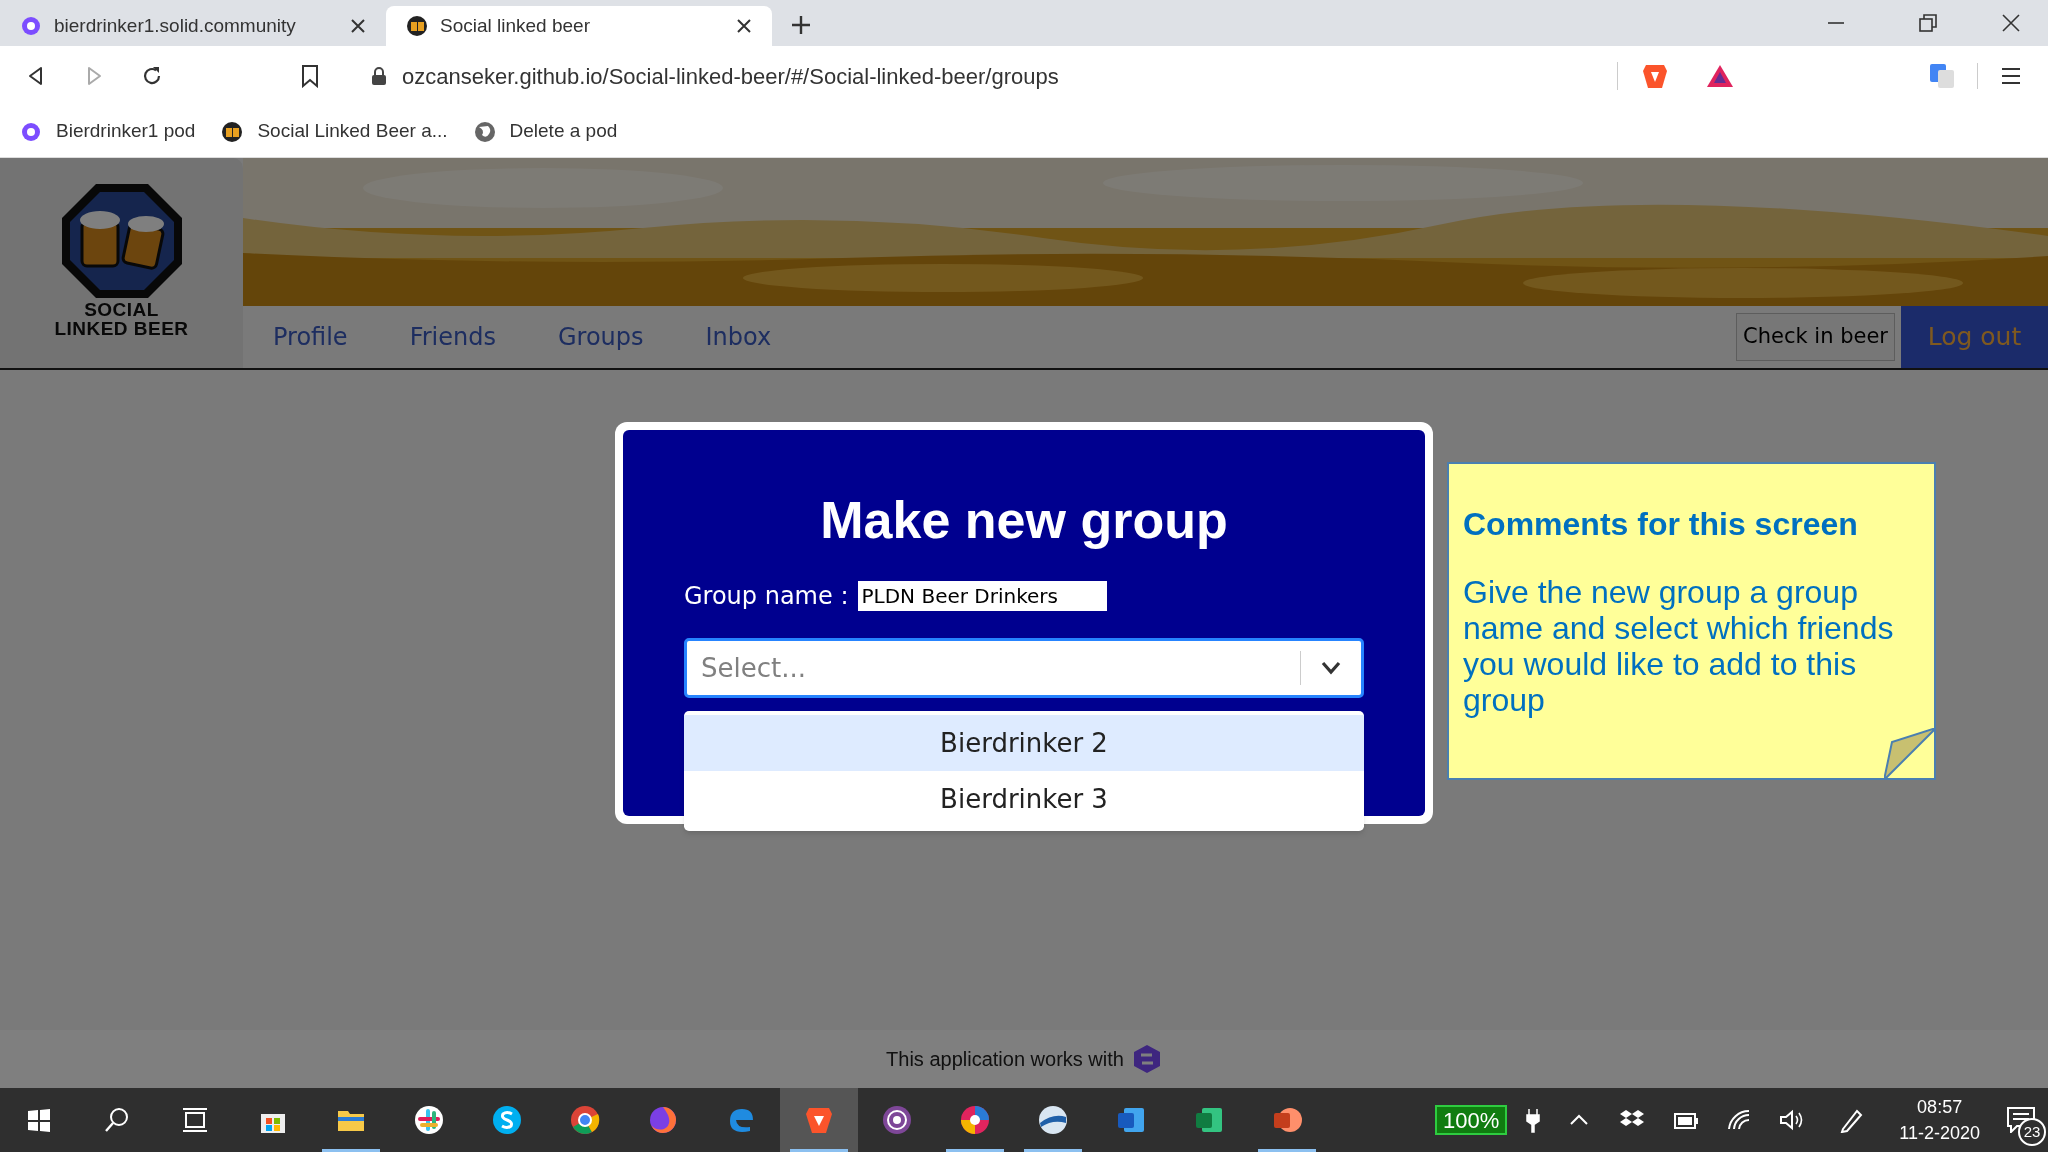  Describe the element at coordinates (379, 76) in the screenshot. I see `lock-icon` at that location.